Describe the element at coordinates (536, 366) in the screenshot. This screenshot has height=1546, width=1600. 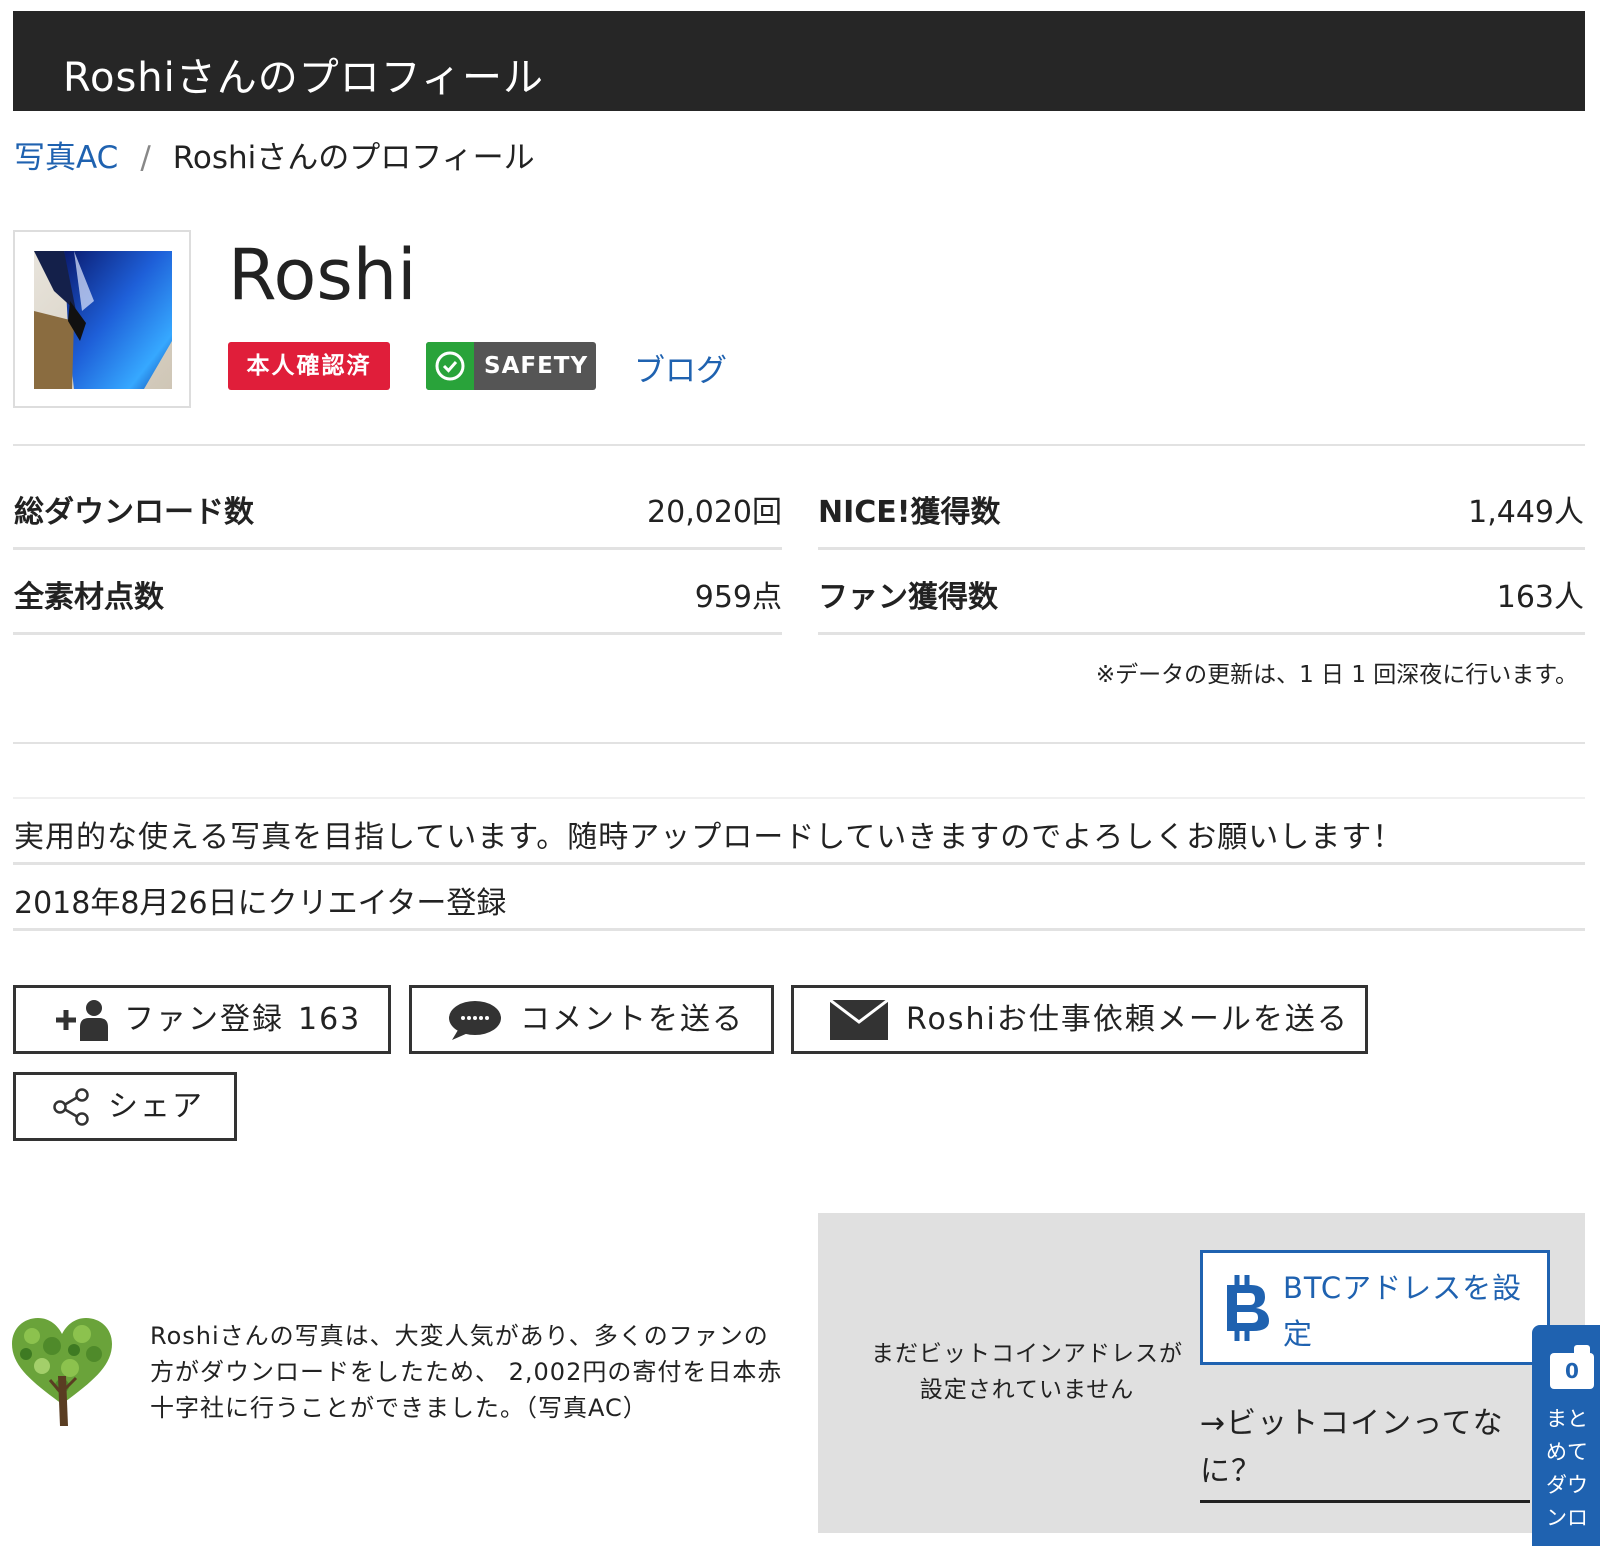
I see `safety-badge-label: SAFETY` at that location.